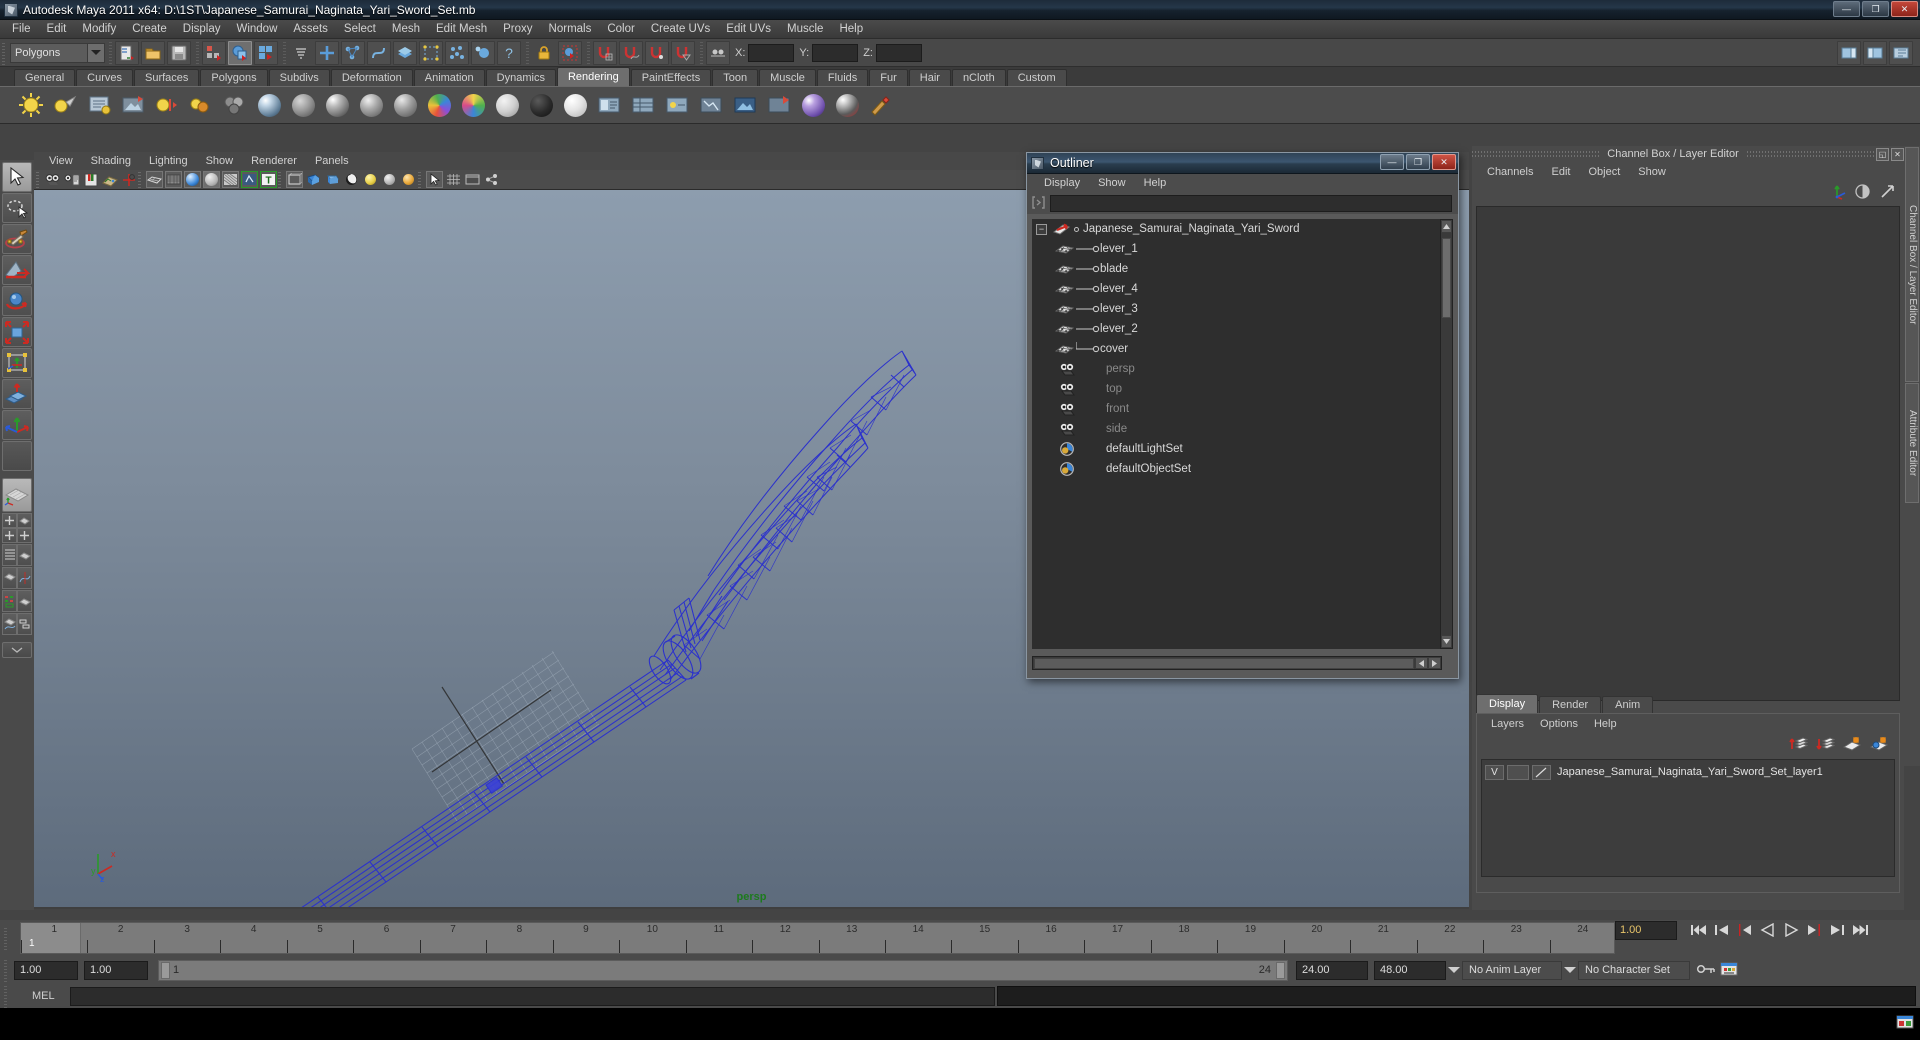 This screenshot has width=1920, height=1040. Describe the element at coordinates (1237, 429) in the screenshot. I see `outliner-row-camera: side` at that location.